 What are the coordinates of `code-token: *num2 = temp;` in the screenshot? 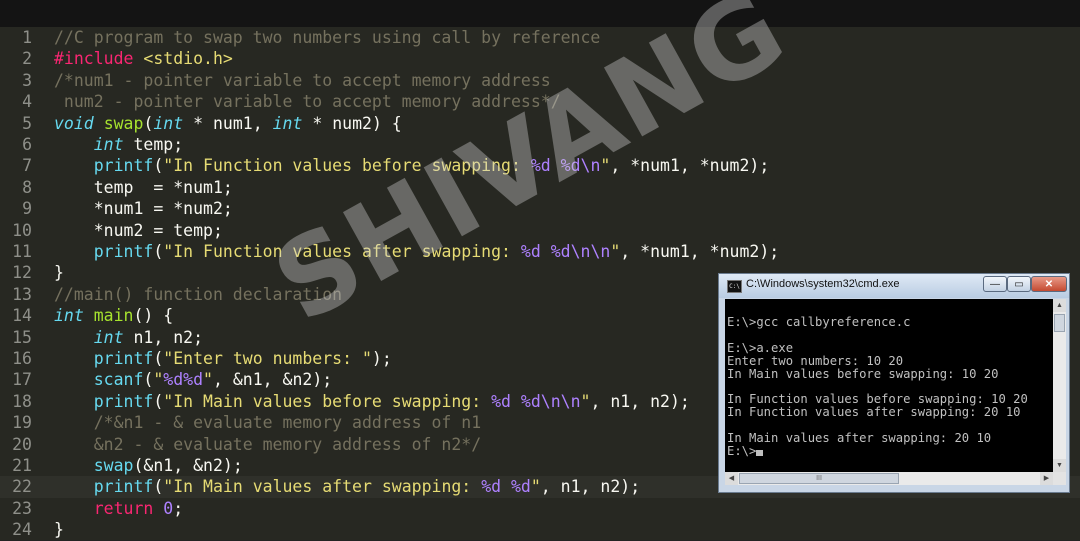 It's located at (138, 230).